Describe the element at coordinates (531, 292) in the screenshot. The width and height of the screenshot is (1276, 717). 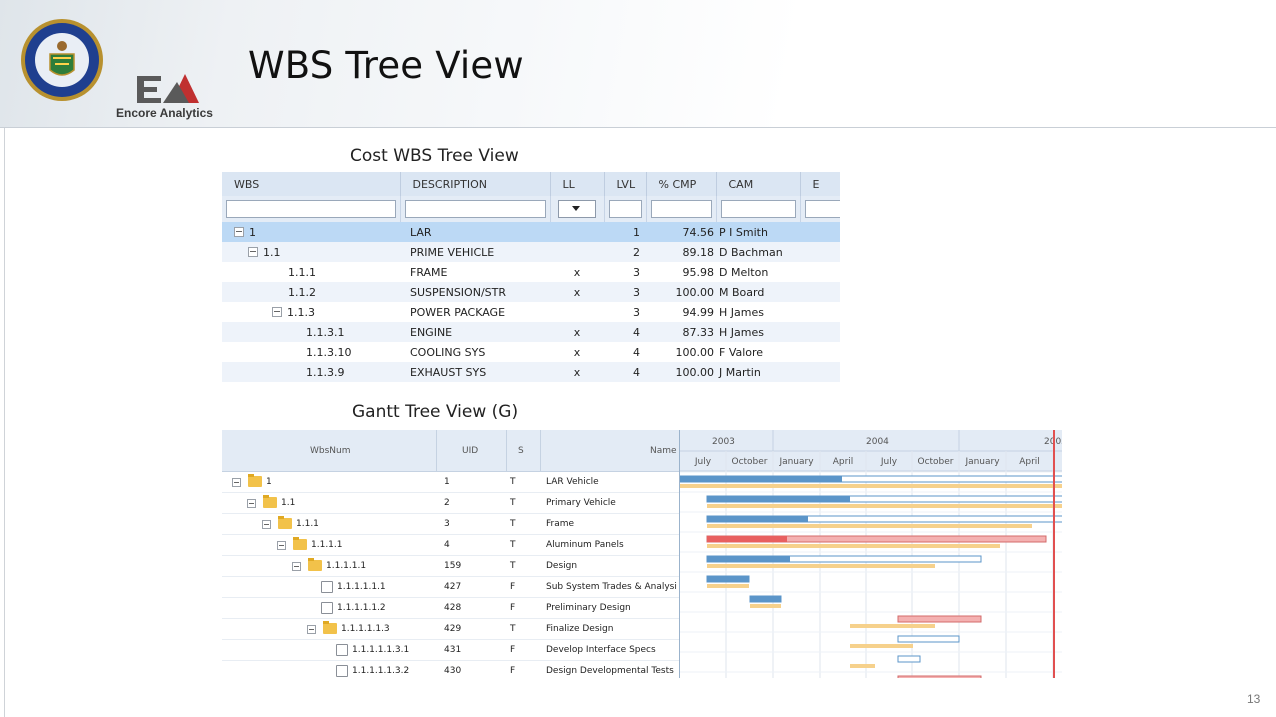
I see `table-row: 1.1.2 SUSPENSION/STR x 3 100.00 M Board` at that location.